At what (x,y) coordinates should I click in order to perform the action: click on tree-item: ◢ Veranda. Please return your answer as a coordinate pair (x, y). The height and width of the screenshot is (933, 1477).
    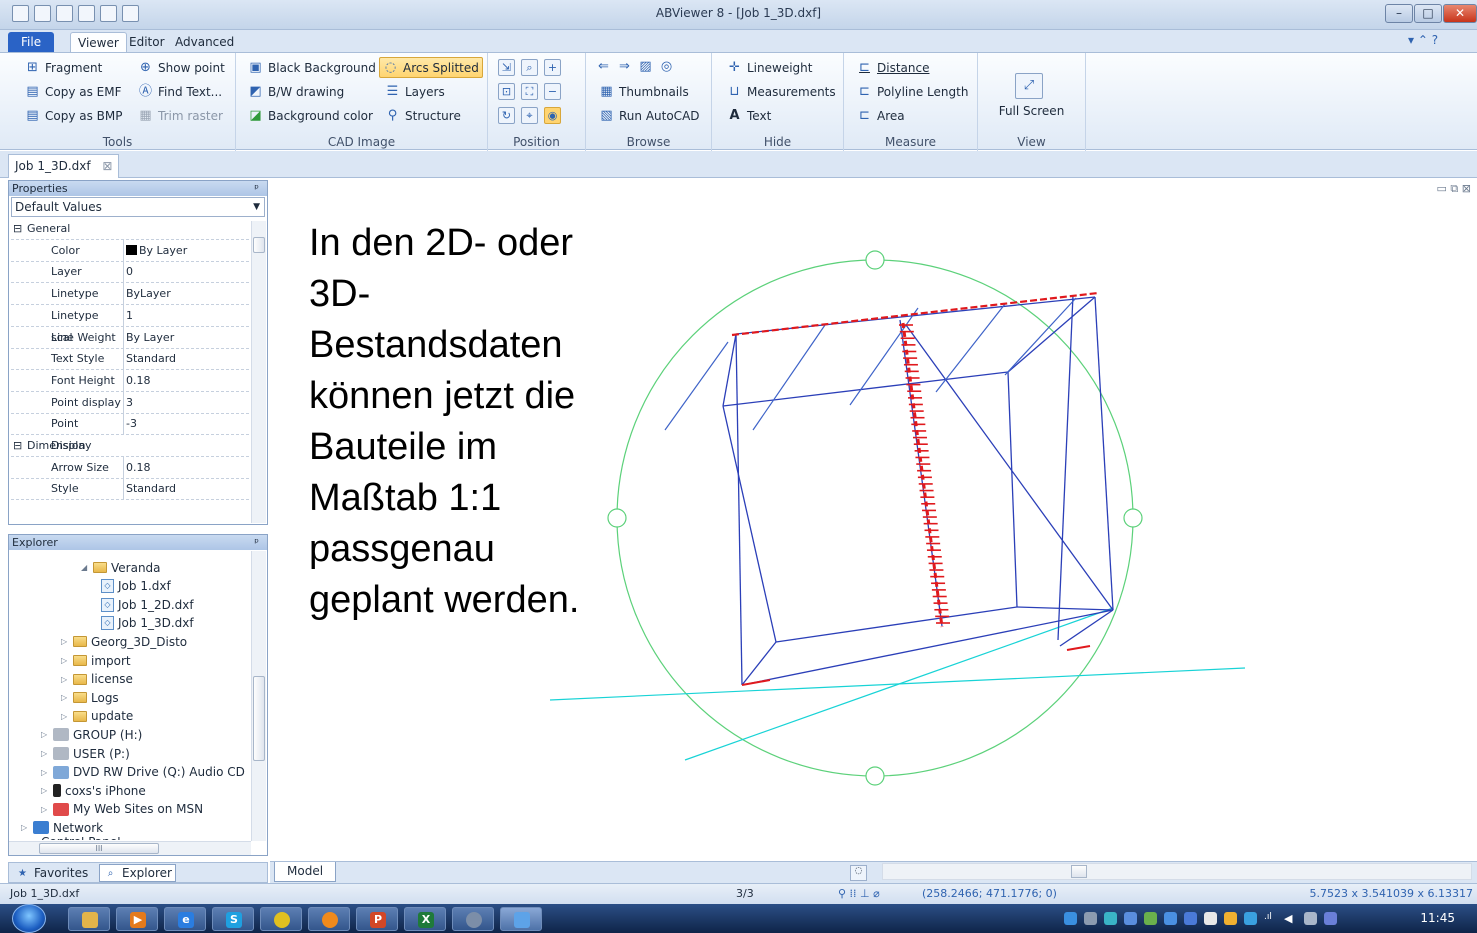
    Looking at the image, I should click on (121, 567).